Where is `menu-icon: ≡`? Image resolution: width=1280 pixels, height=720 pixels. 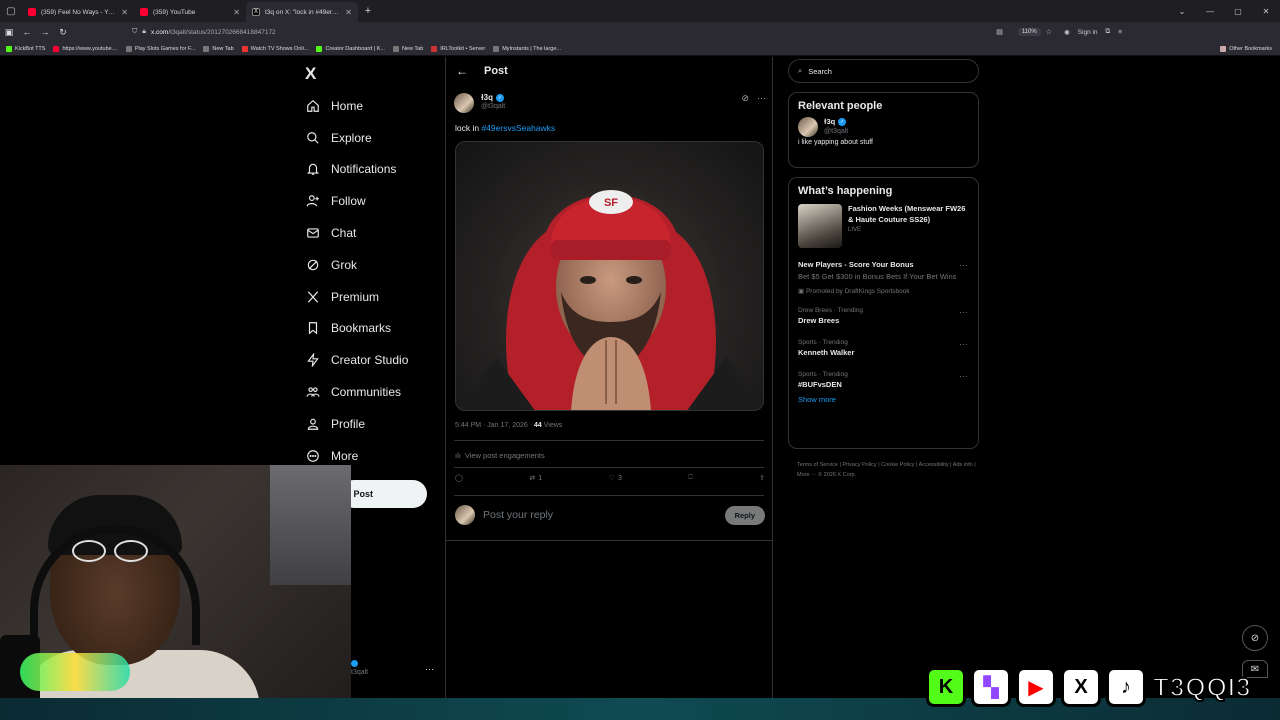 menu-icon: ≡ is located at coordinates (1120, 32).